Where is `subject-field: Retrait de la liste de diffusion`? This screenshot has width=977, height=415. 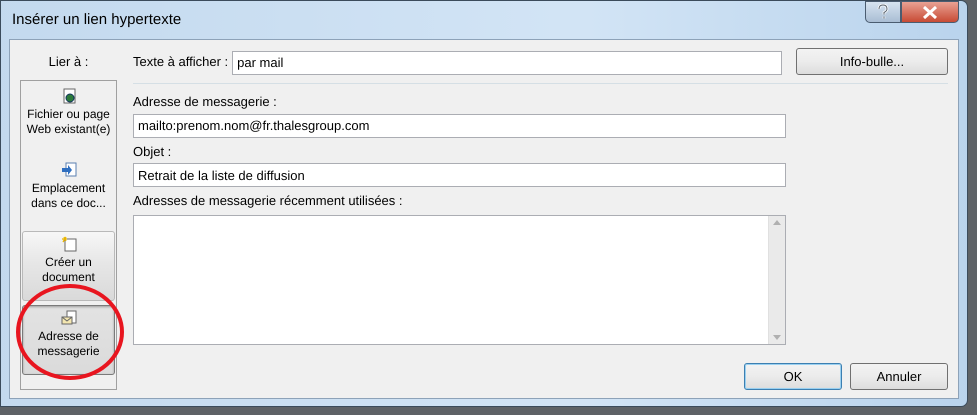 subject-field: Retrait de la liste de diffusion is located at coordinates (459, 175).